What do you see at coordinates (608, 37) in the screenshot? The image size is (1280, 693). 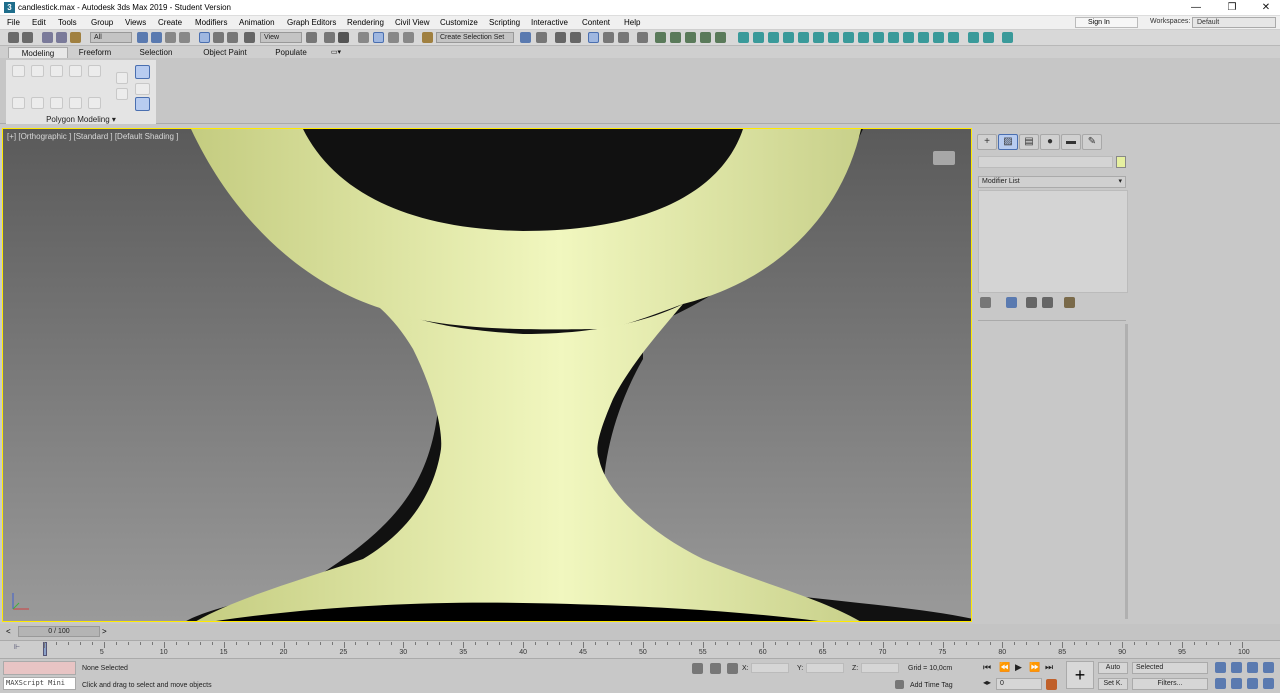 I see `curve-editor-icon` at bounding box center [608, 37].